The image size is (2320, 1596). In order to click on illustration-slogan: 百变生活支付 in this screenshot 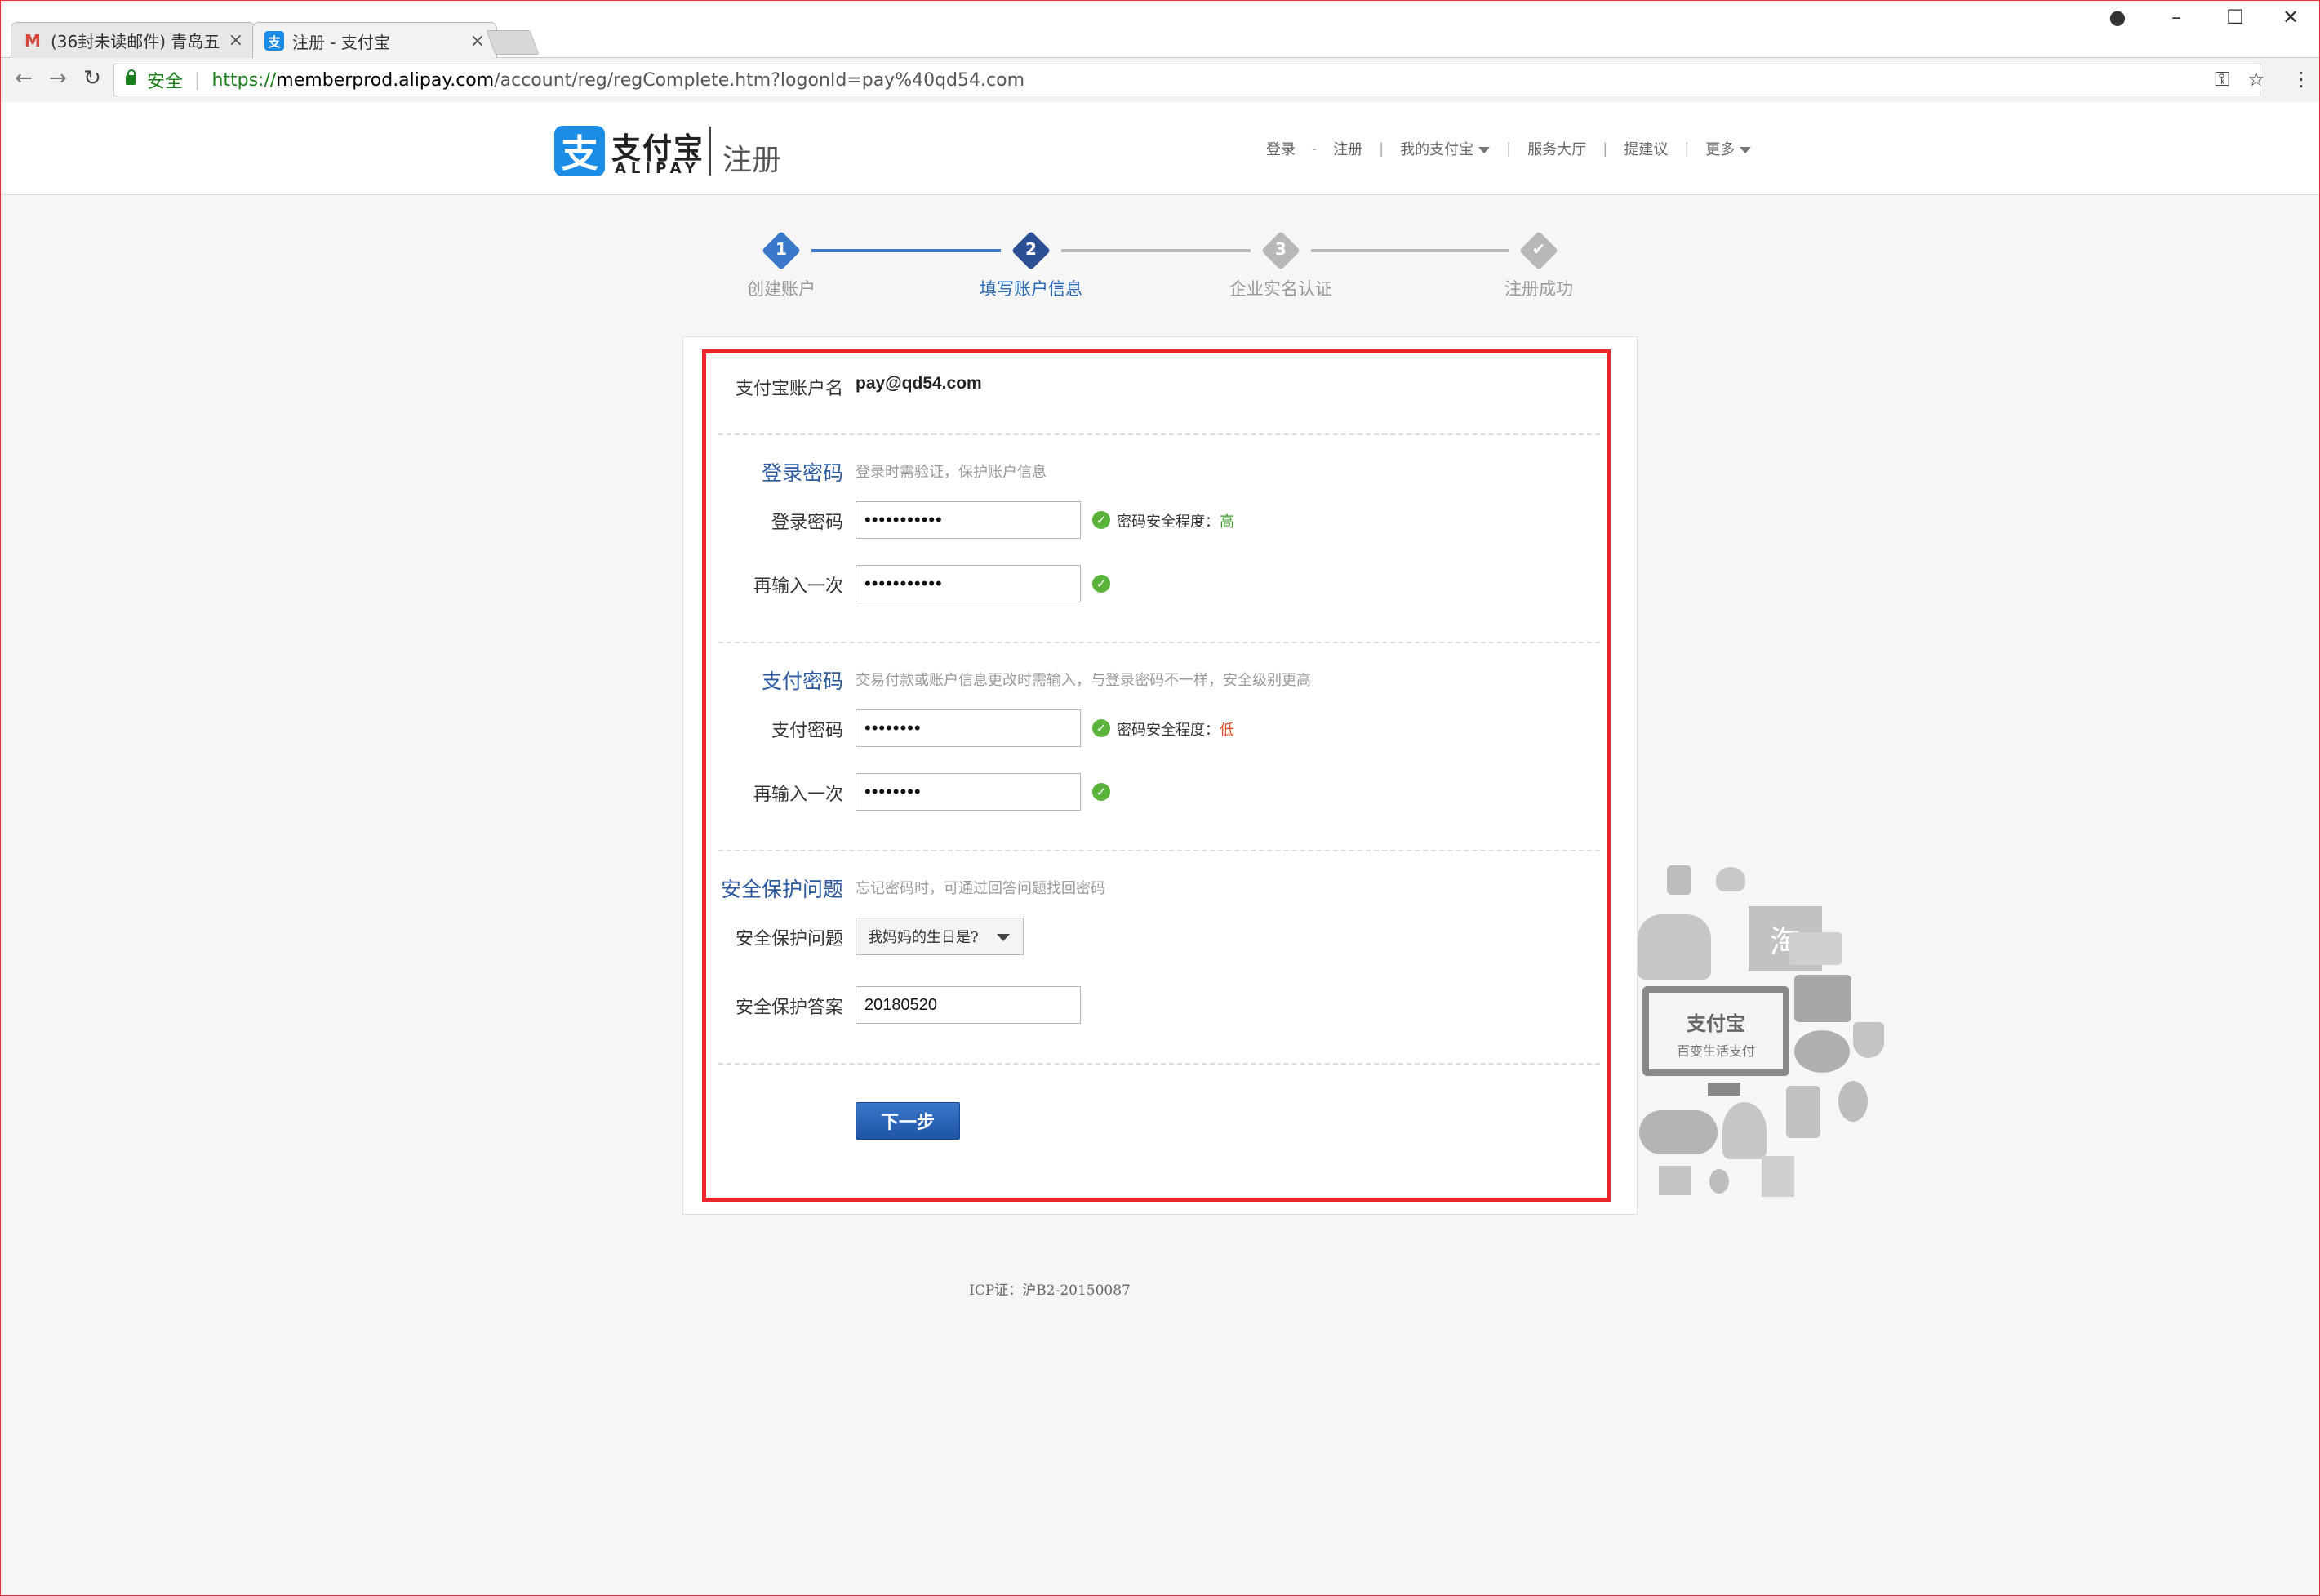, I will do `click(1716, 1051)`.